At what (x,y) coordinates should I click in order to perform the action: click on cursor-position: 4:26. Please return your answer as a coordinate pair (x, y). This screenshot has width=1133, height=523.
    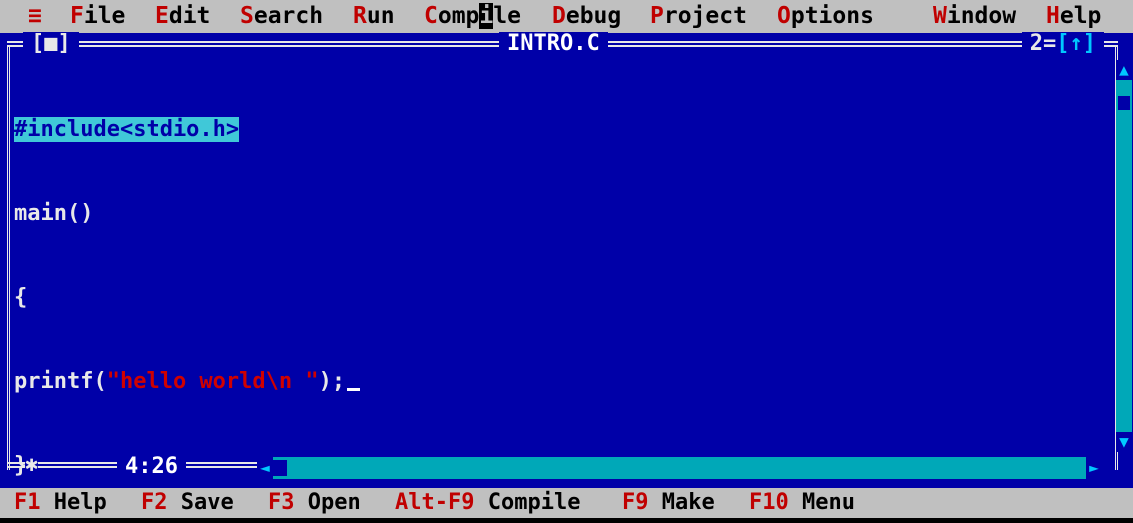
    Looking at the image, I should click on (151, 467).